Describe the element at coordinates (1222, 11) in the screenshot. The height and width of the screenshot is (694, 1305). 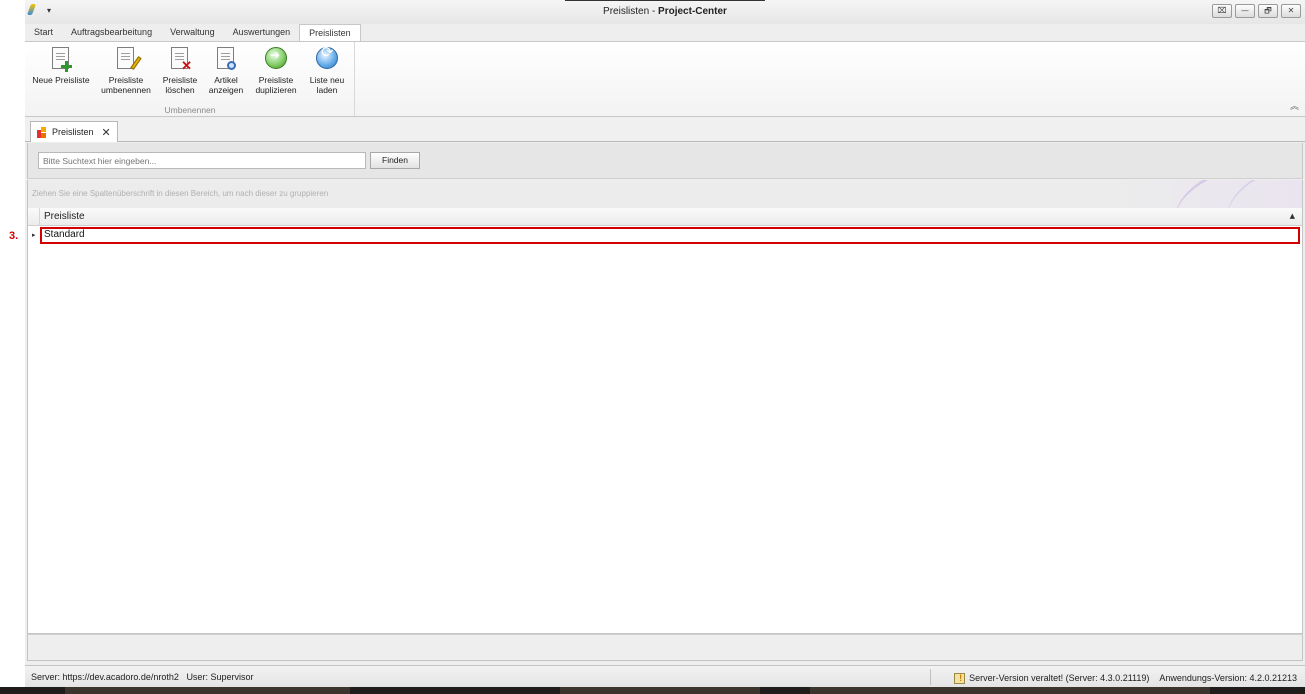
I see `window-options-button: ⌧` at that location.